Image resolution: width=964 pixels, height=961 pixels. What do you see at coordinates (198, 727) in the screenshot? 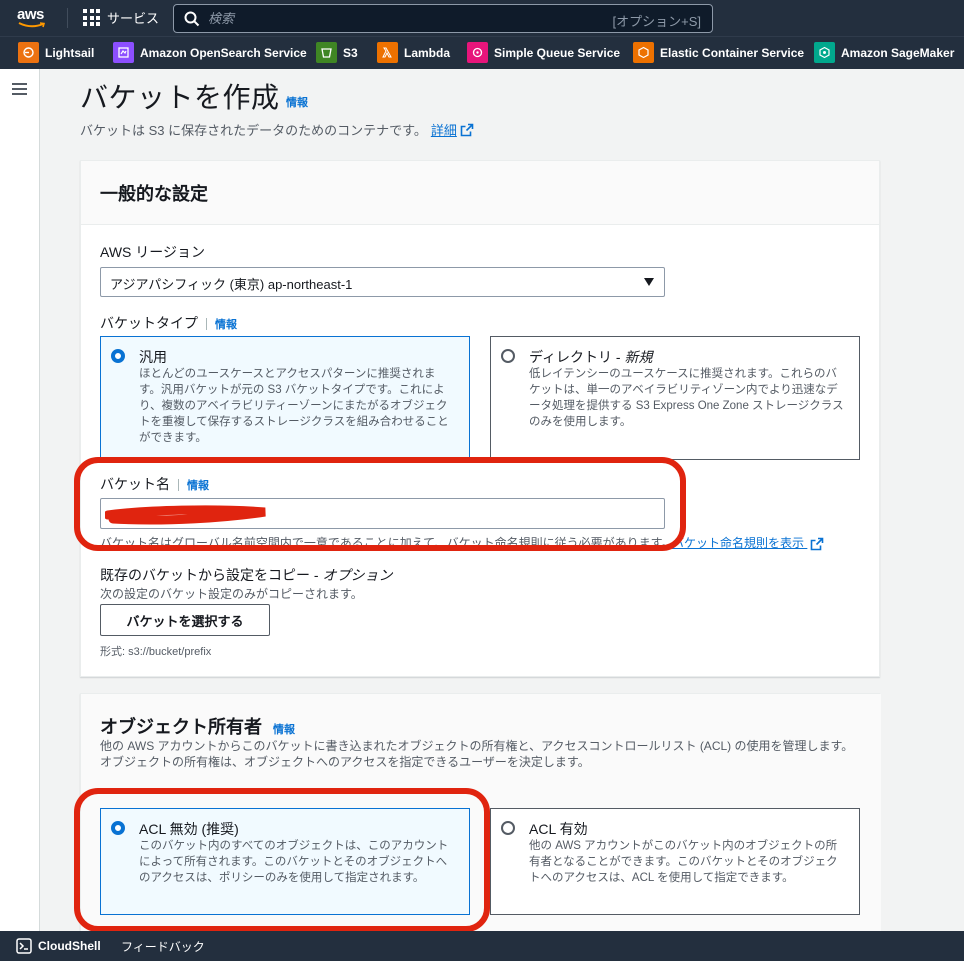
I see `object-ownership-heading: オブジェクト所有者 情報` at bounding box center [198, 727].